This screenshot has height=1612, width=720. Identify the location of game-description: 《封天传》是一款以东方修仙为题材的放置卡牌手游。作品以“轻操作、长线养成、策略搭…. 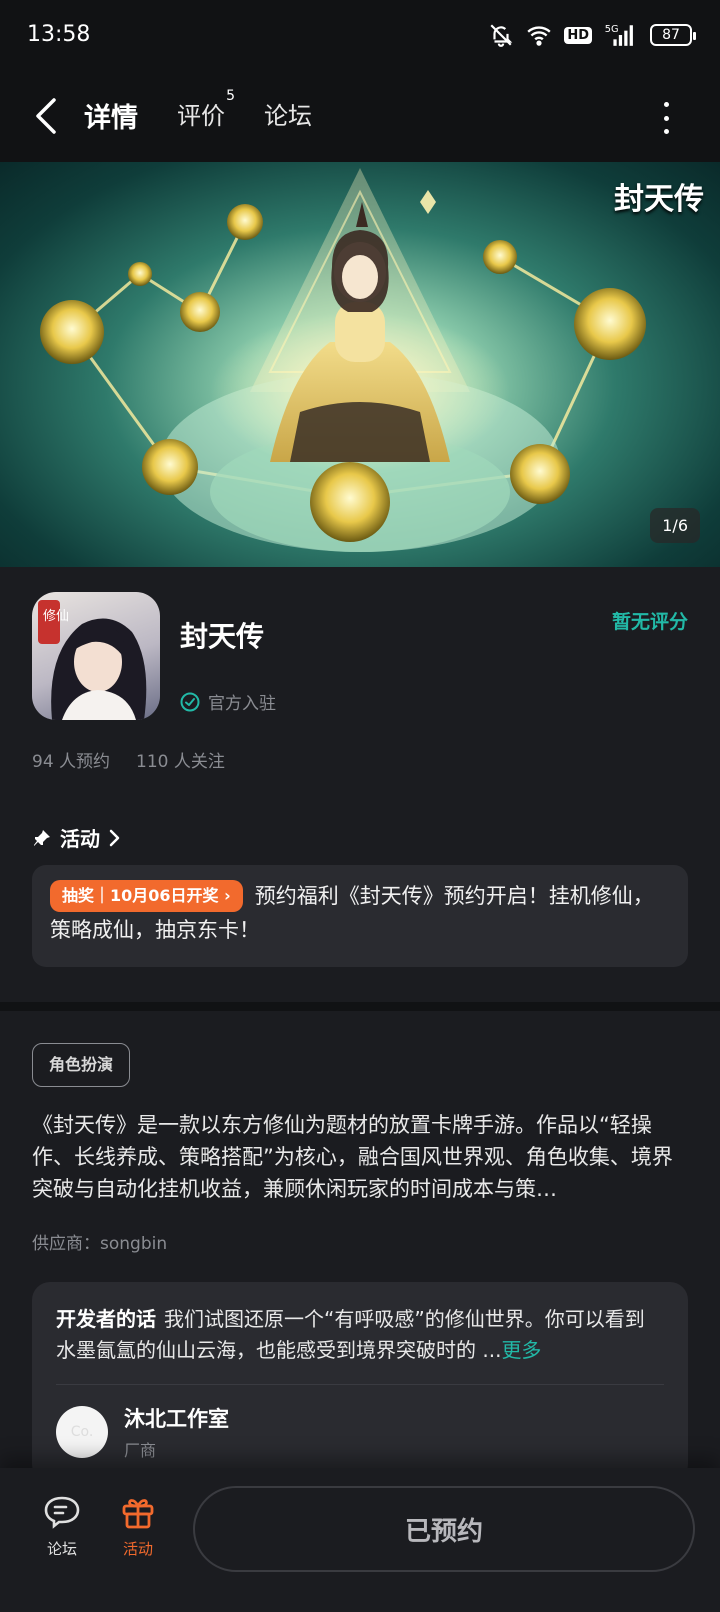
(360, 1157).